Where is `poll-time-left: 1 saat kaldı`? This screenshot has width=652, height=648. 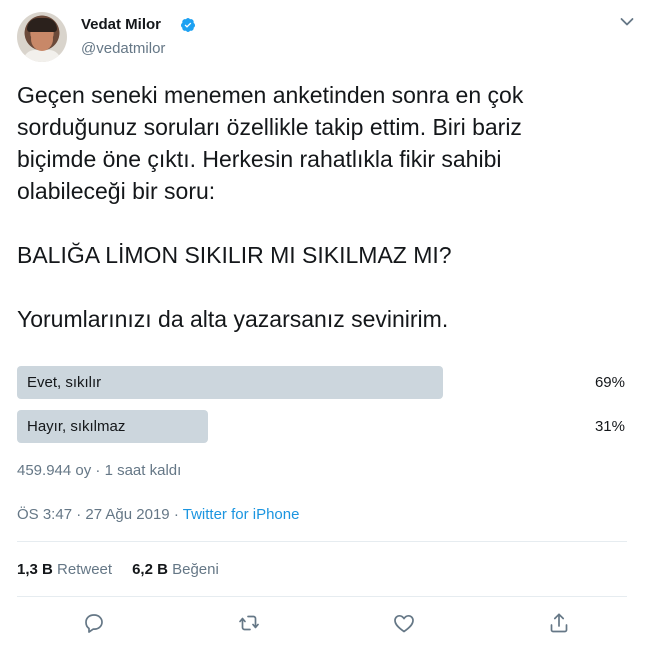
poll-time-left: 1 saat kaldı is located at coordinates (143, 470).